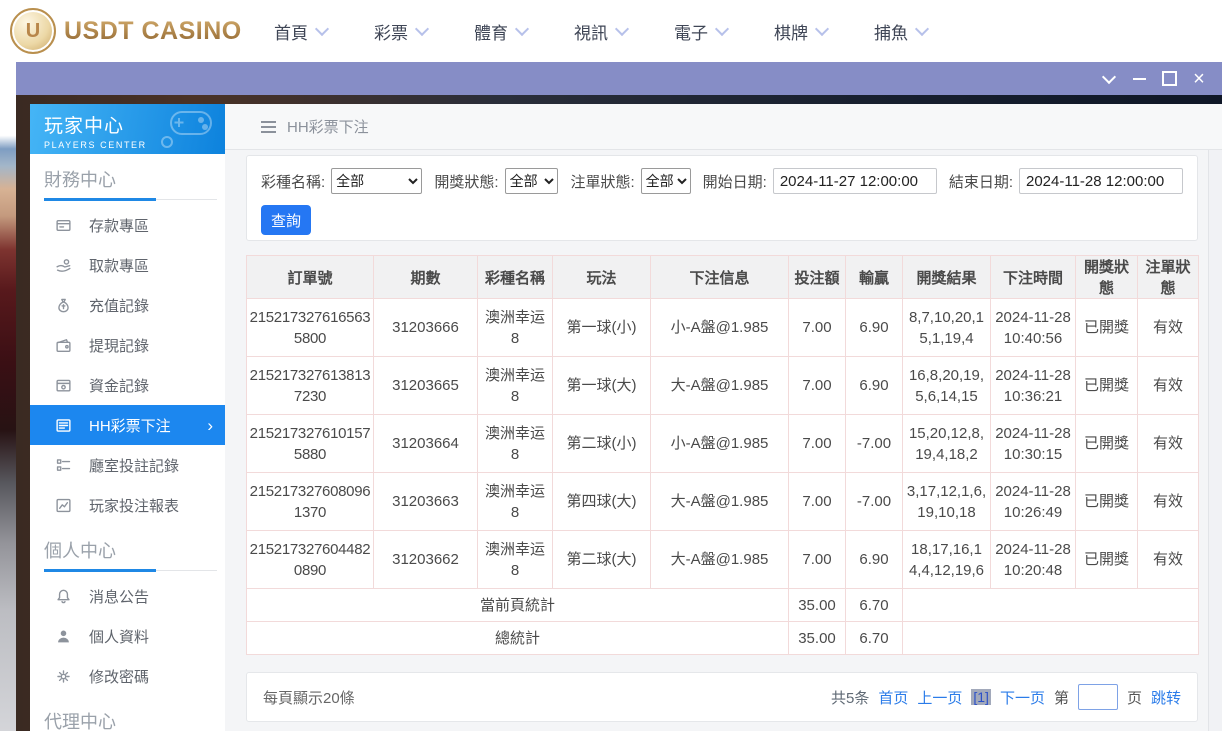 This screenshot has height=731, width=1222. I want to click on nav-item: 棋牌, so click(802, 31).